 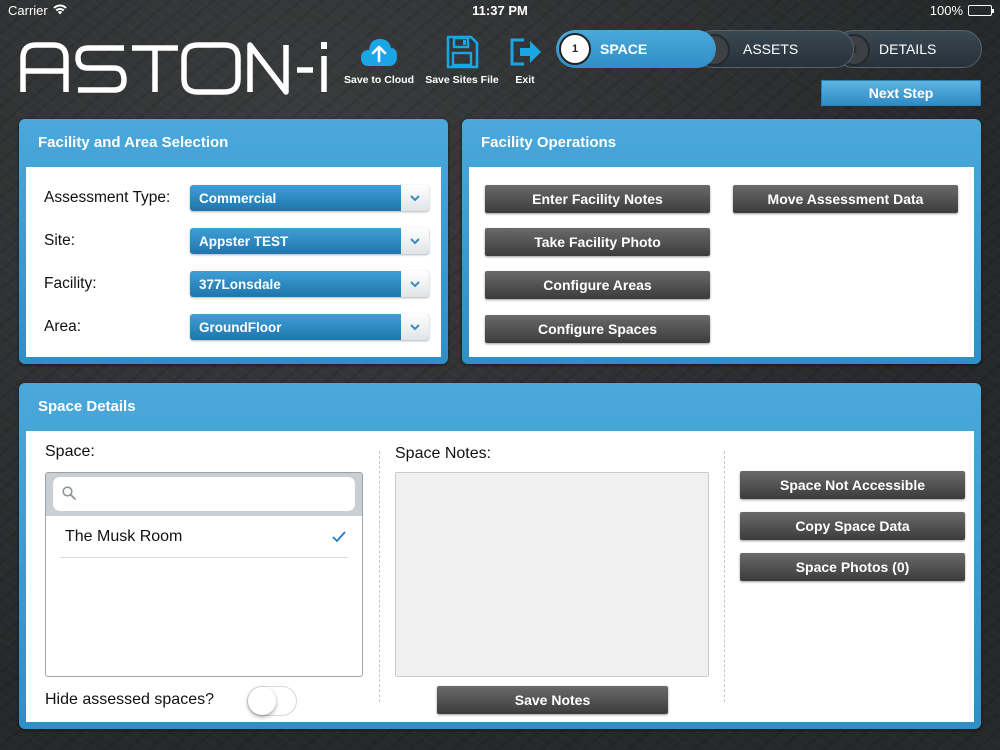 What do you see at coordinates (852, 485) in the screenshot?
I see `space-not-accessible-button: Space Not Accessible` at bounding box center [852, 485].